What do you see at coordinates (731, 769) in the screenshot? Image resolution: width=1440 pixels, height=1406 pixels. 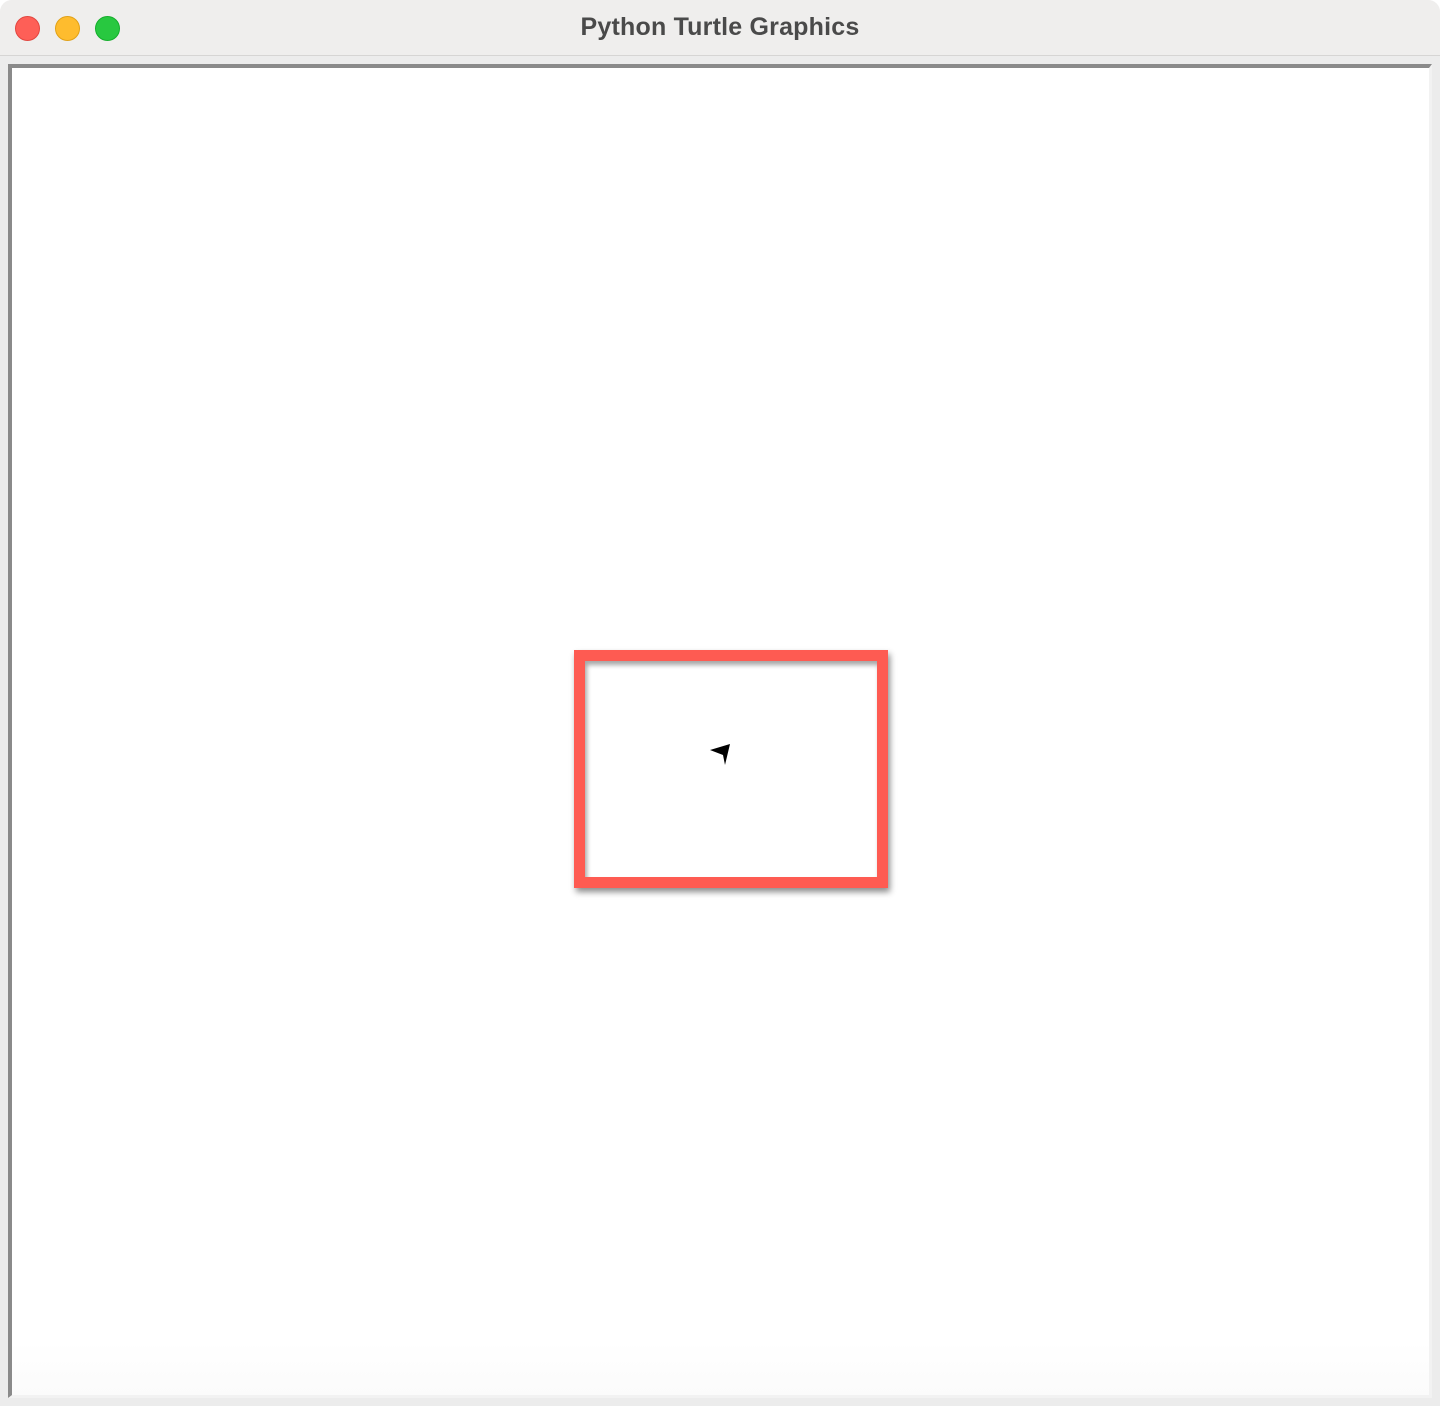 I see `drawn-rectangle` at bounding box center [731, 769].